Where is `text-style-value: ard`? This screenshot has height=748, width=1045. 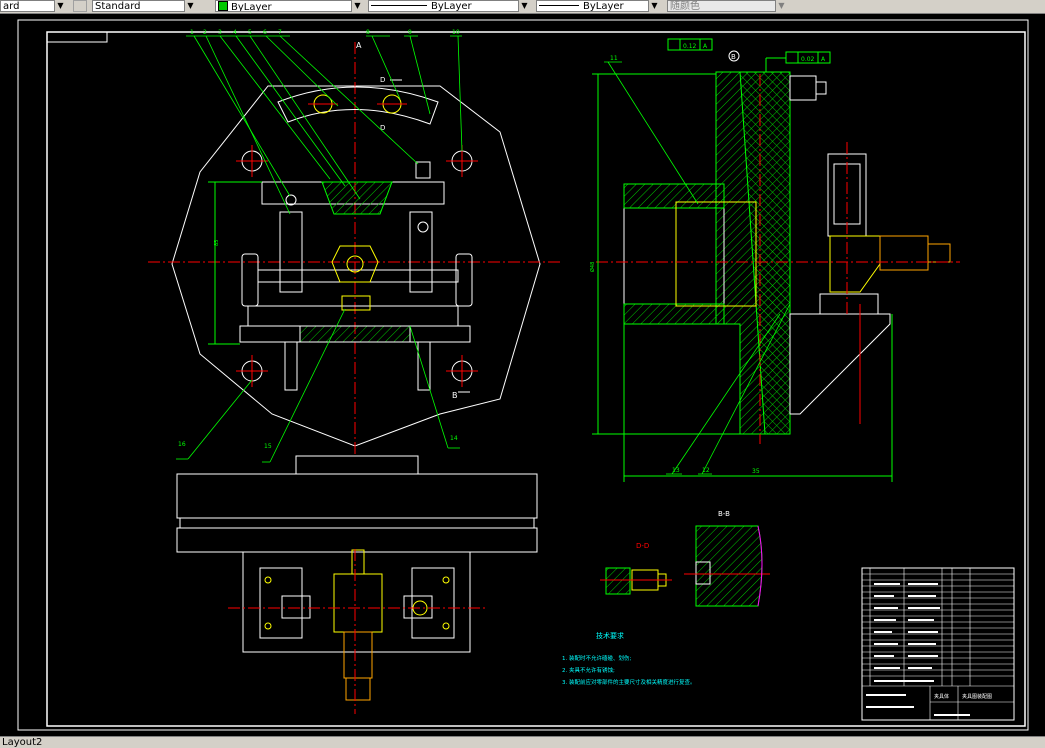
text-style-value: ard is located at coordinates (11, 6).